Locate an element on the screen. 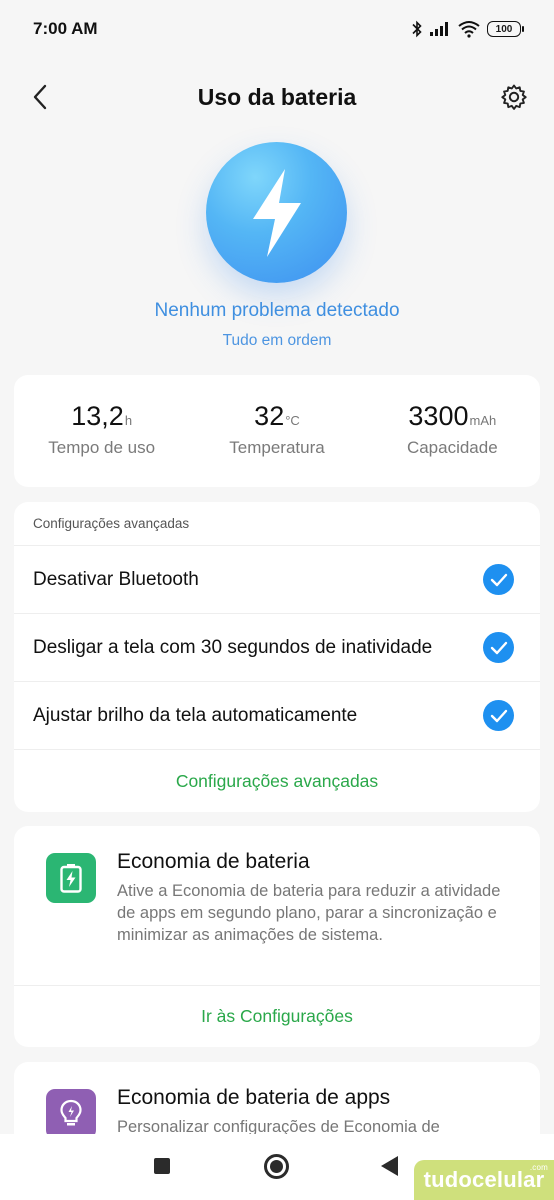  stat-label: Capacidade is located at coordinates (452, 447).